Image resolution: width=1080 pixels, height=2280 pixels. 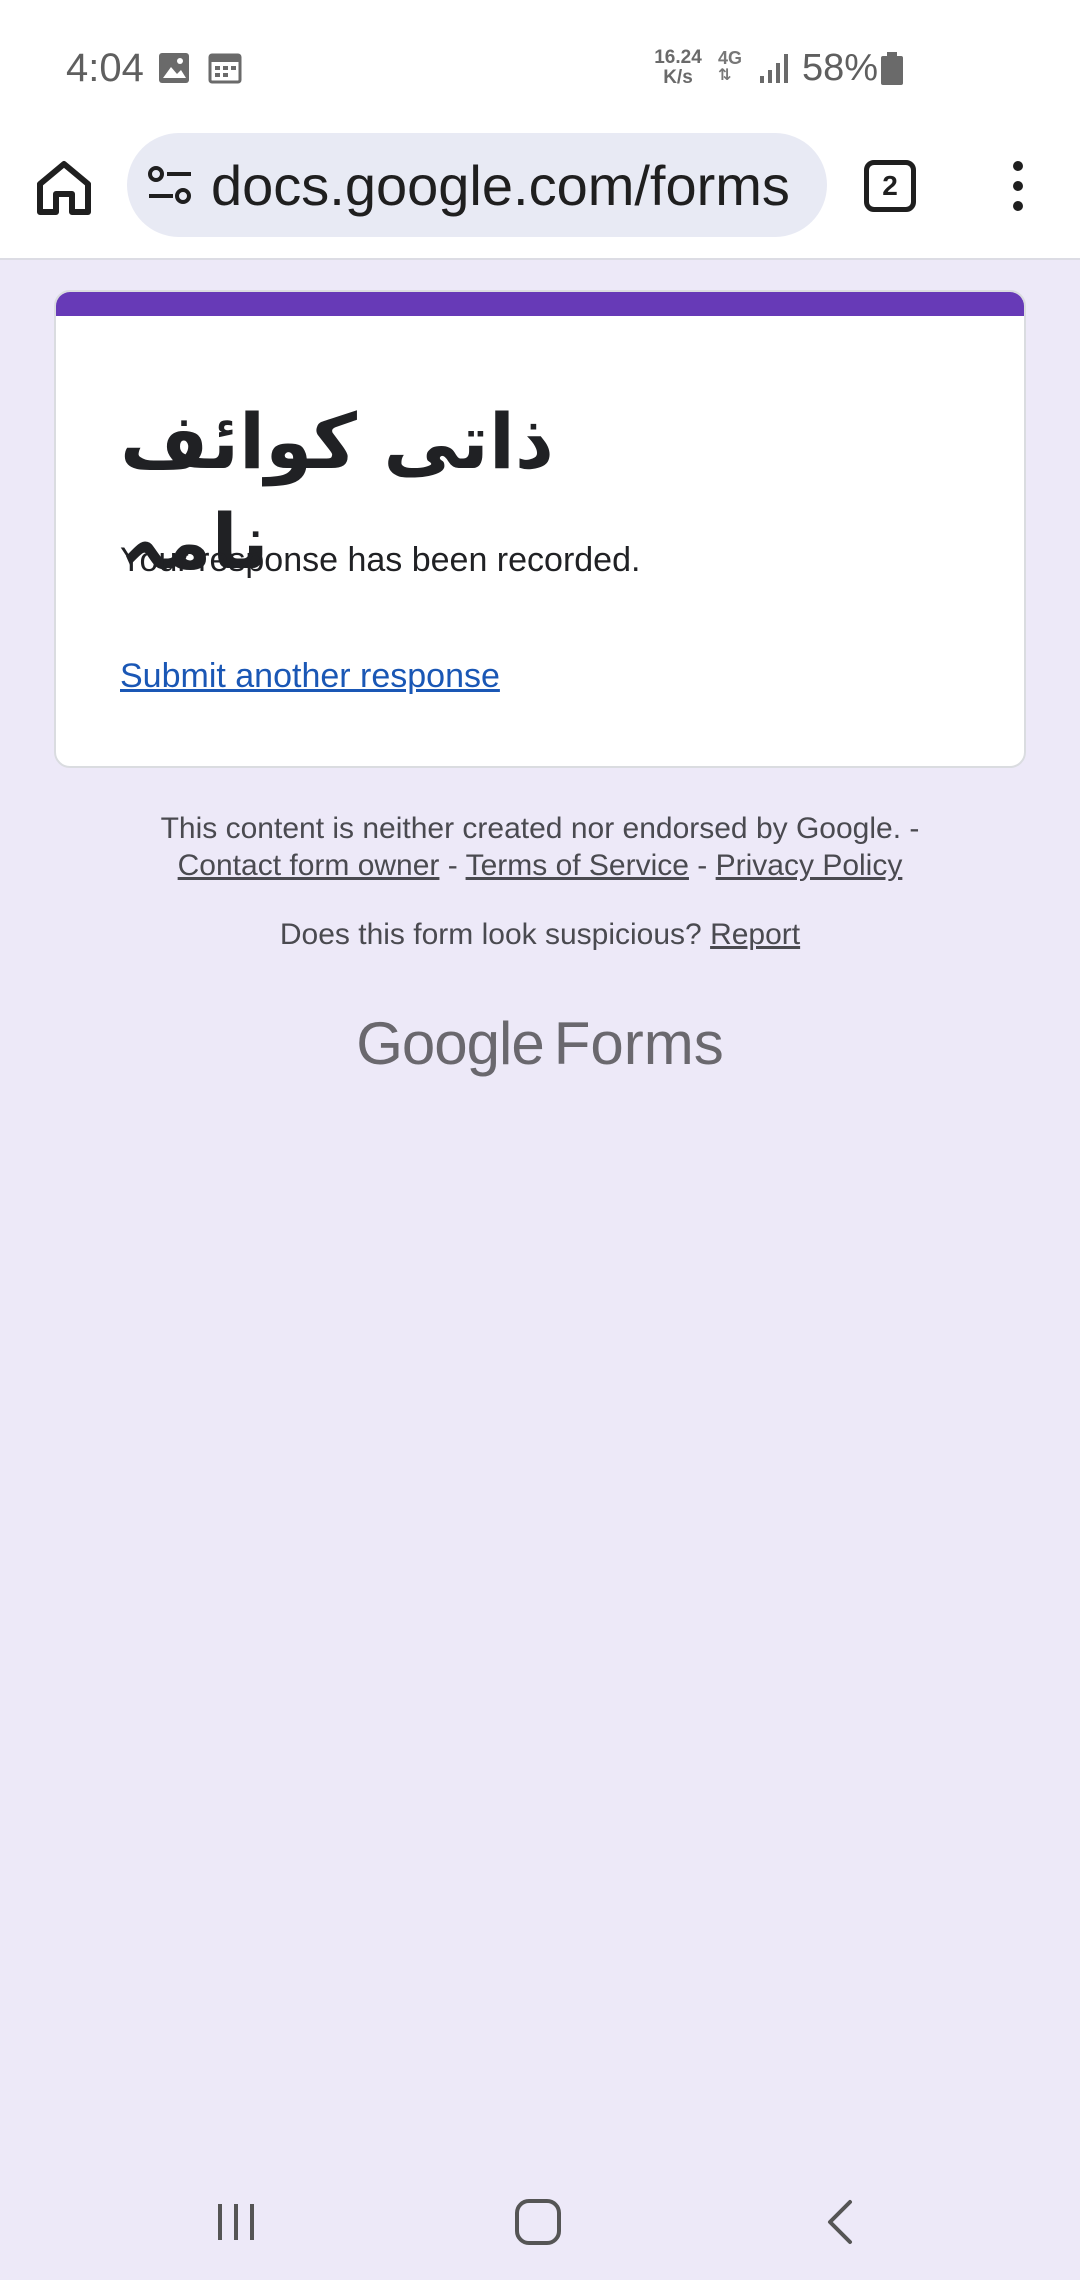 I want to click on google-forms-logo: Google Forms, so click(x=540, y=1044).